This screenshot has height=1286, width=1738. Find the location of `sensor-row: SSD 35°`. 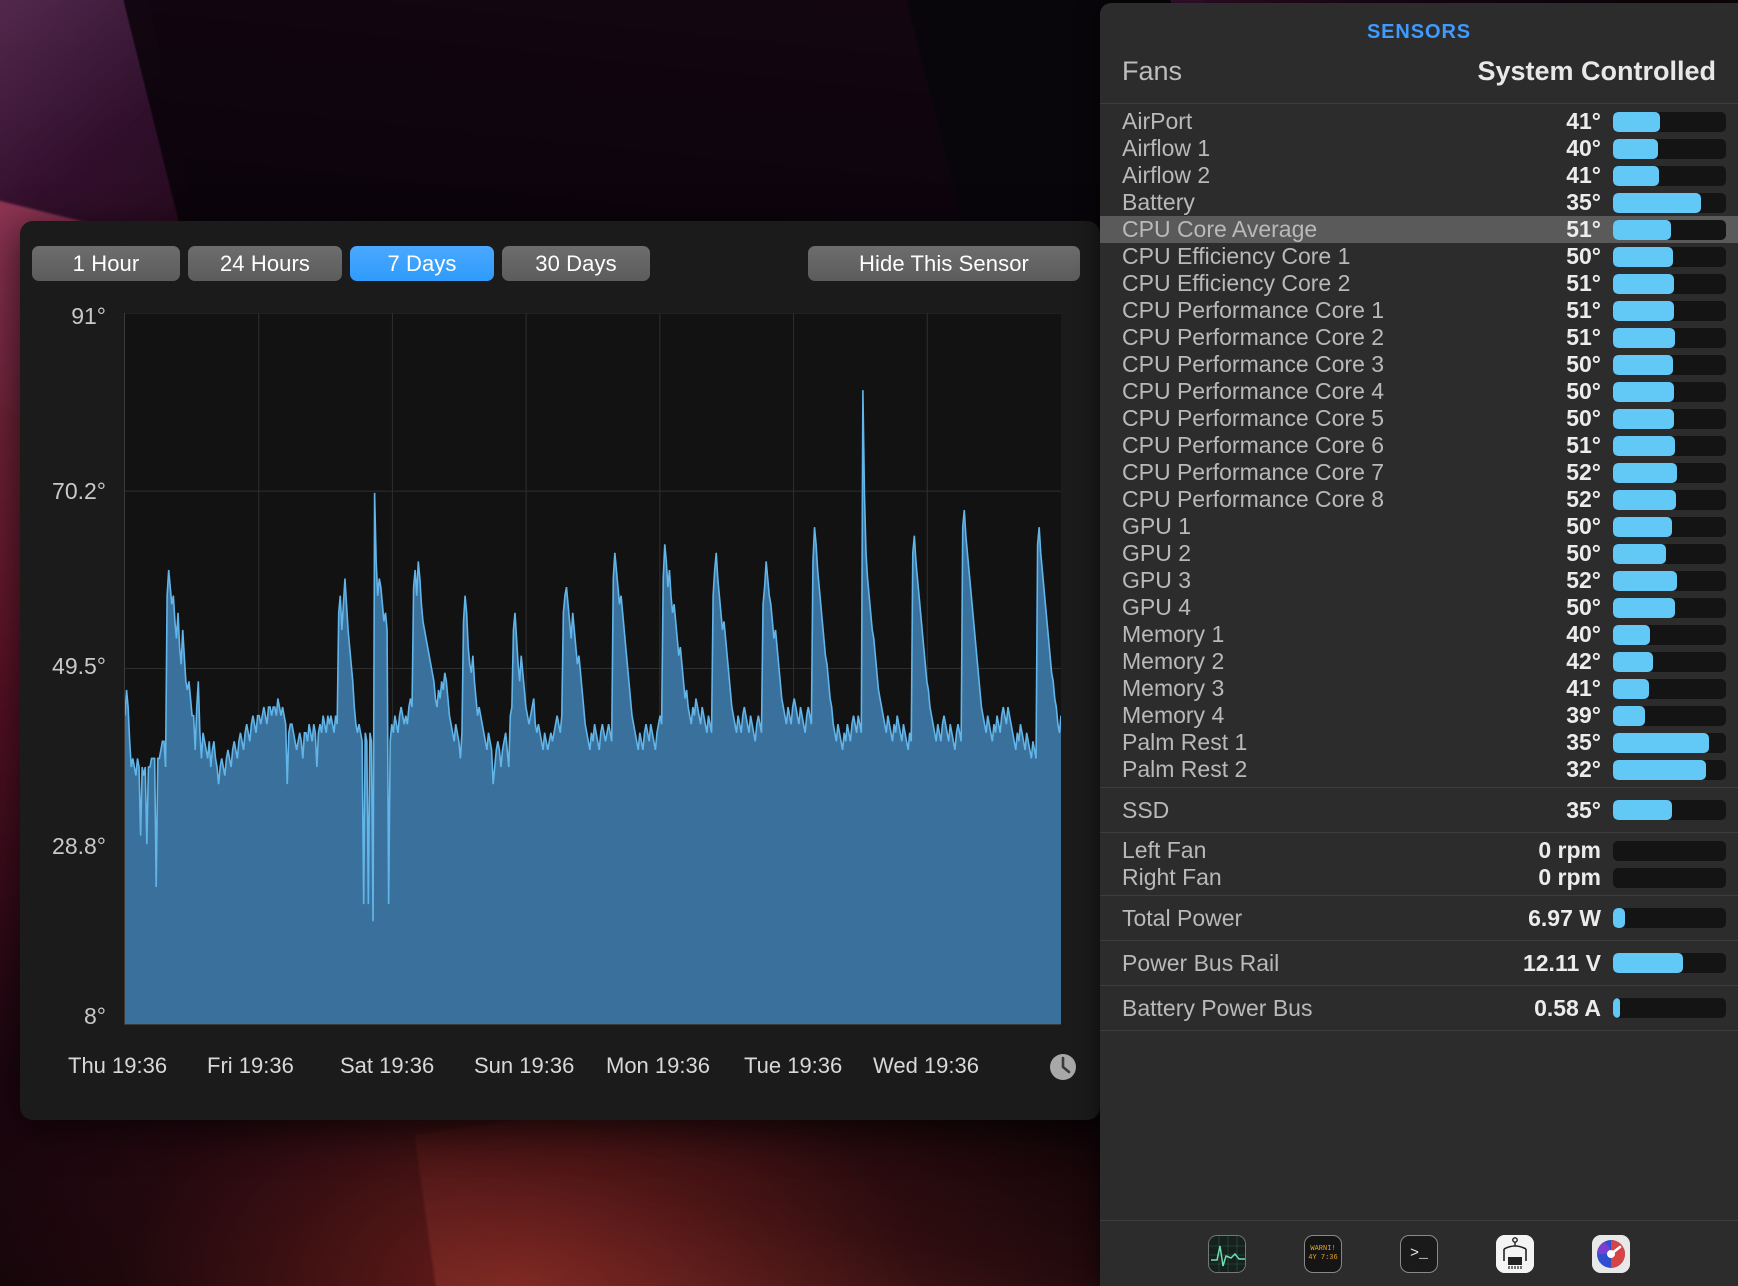

sensor-row: SSD 35° is located at coordinates (1419, 810).